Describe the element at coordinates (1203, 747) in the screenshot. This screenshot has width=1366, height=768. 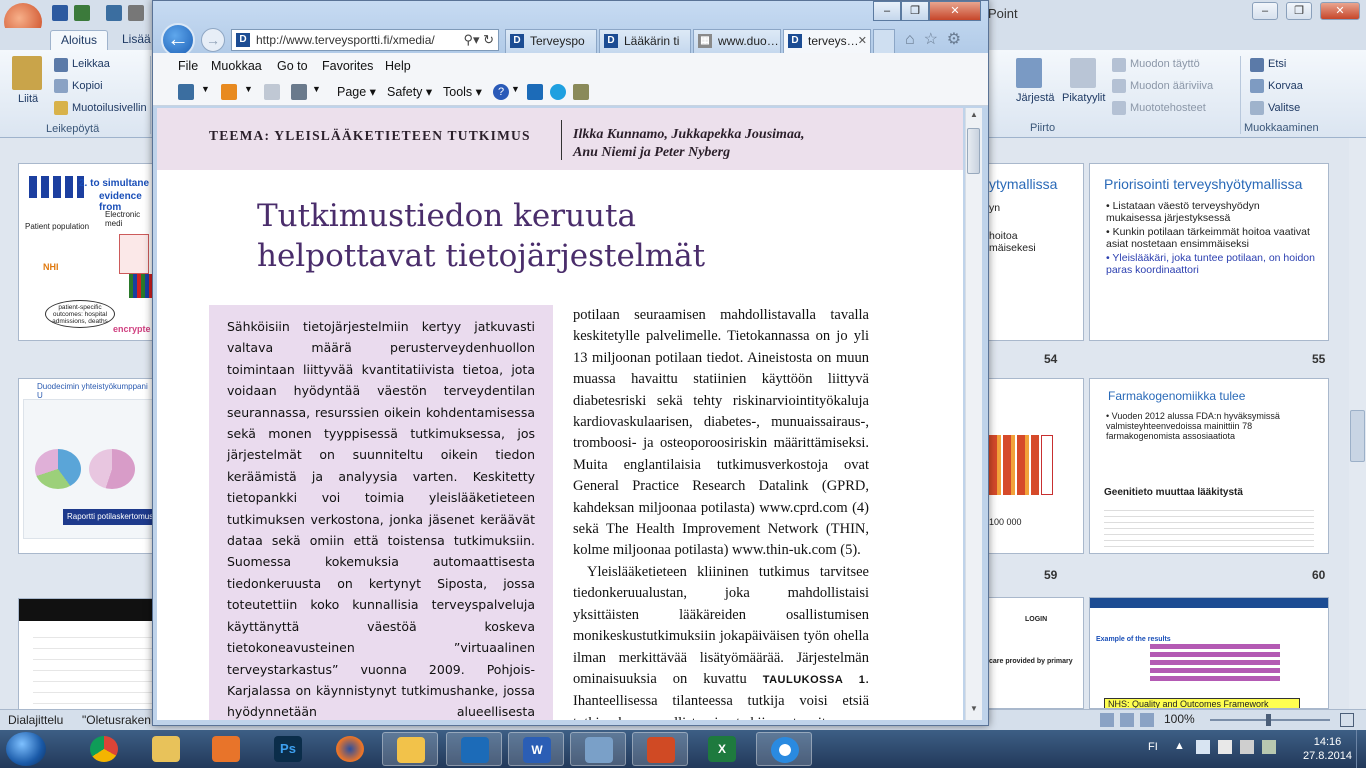
I see `tray-app-icon` at that location.